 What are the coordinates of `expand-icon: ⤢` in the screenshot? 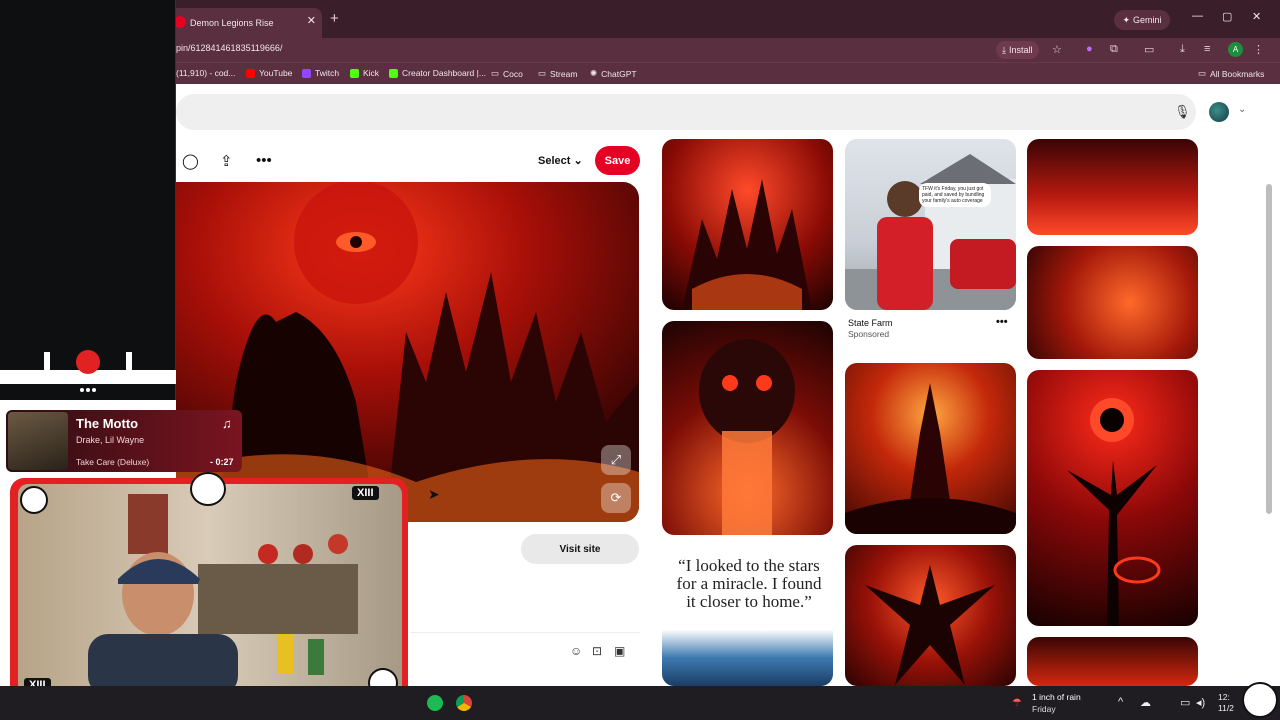 It's located at (616, 460).